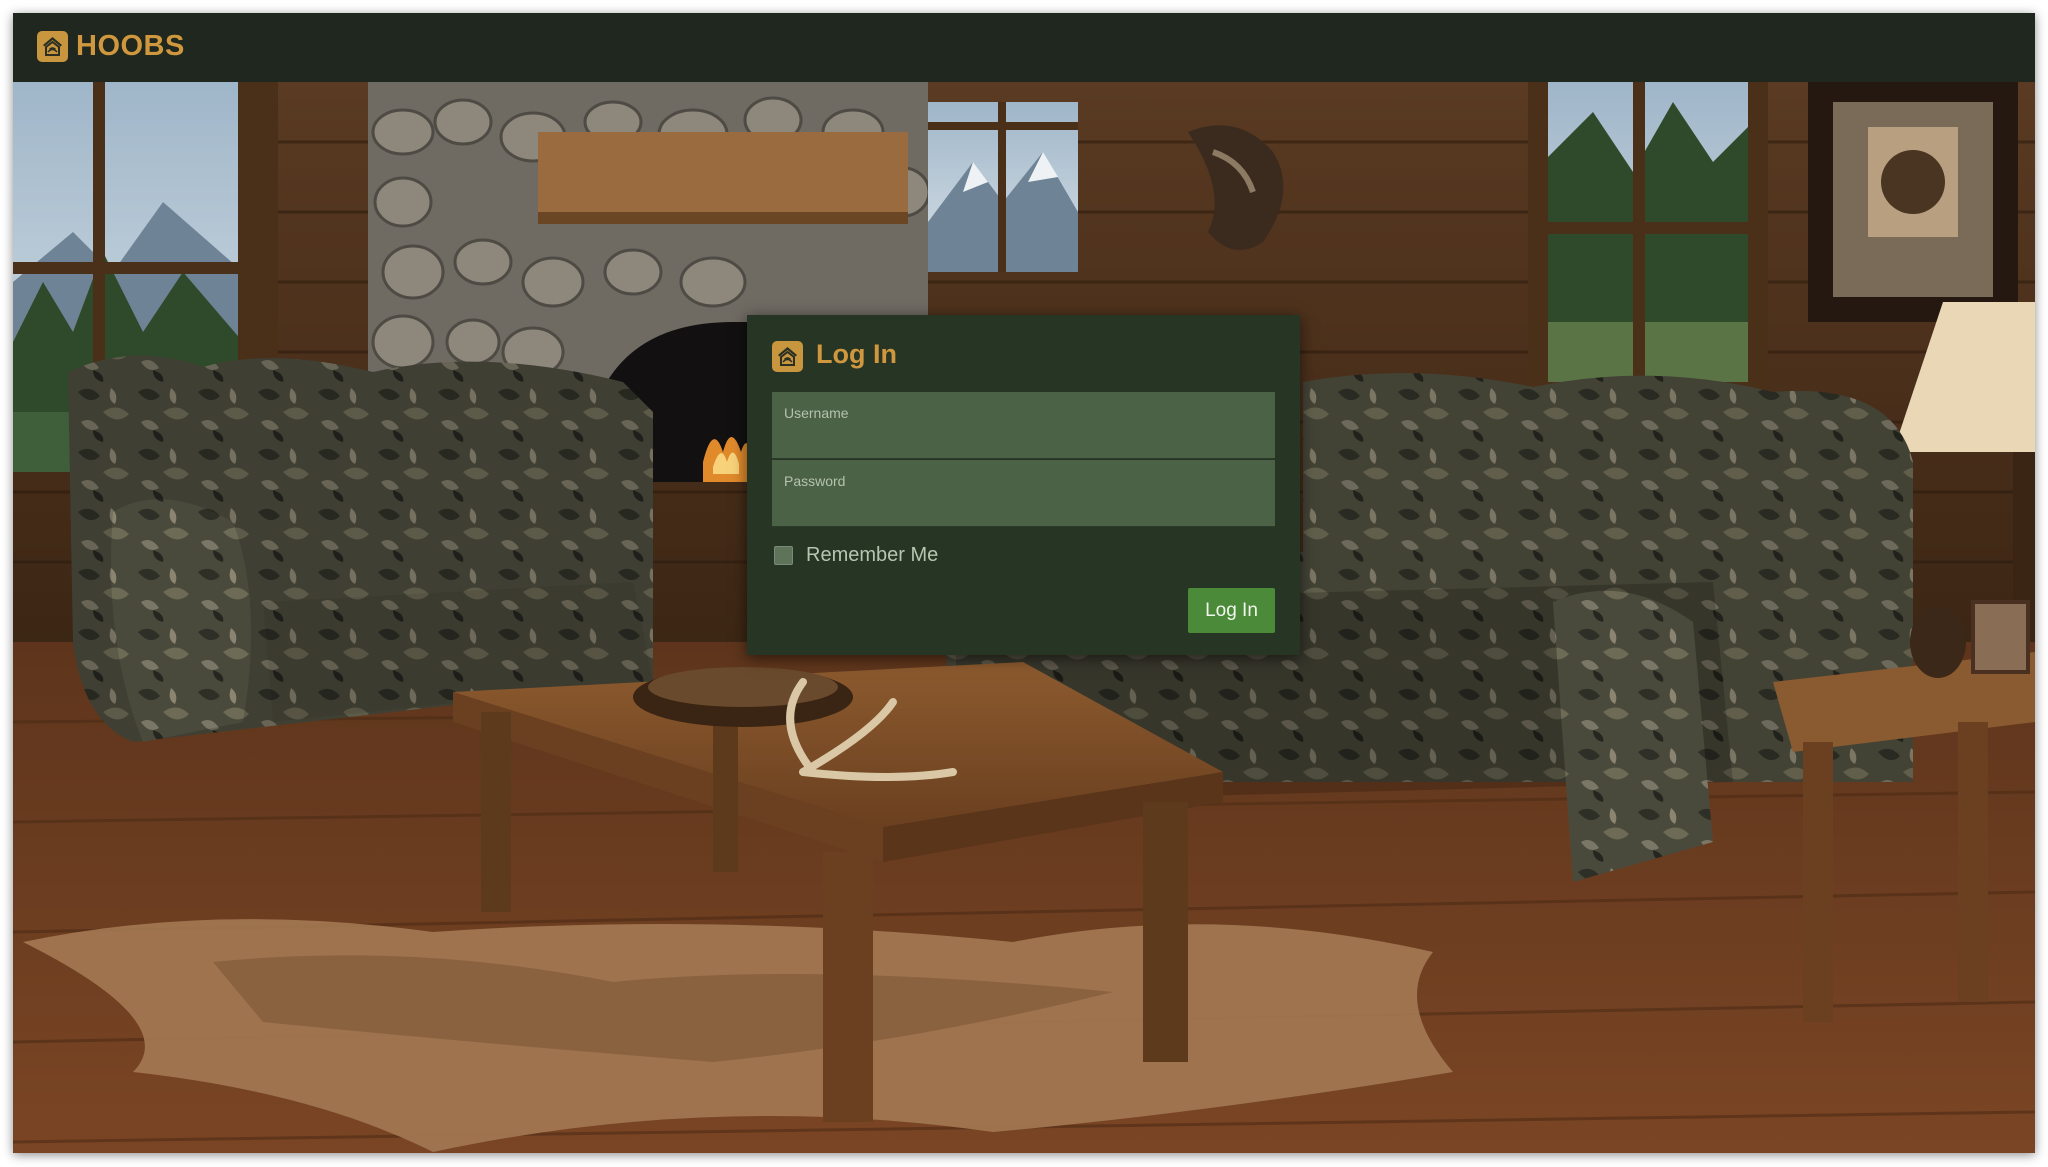  I want to click on login-title: Log In, so click(856, 354).